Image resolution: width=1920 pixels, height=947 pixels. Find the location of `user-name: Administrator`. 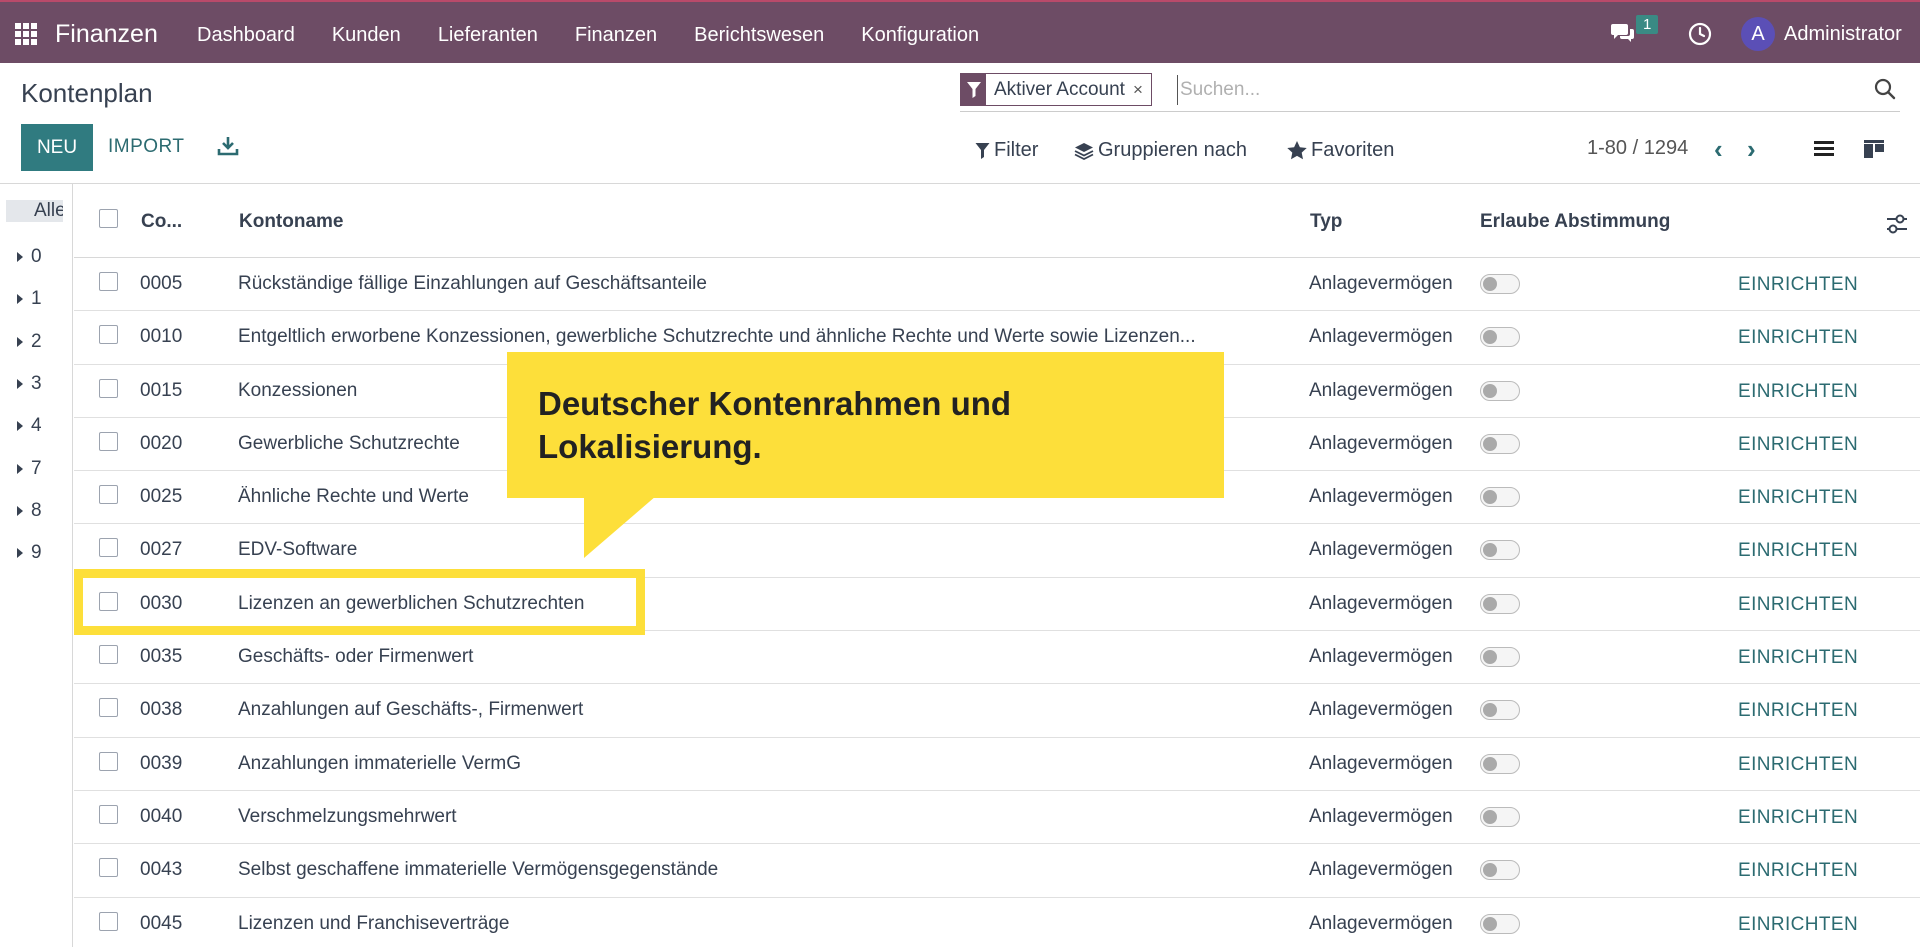

user-name: Administrator is located at coordinates (1843, 34).